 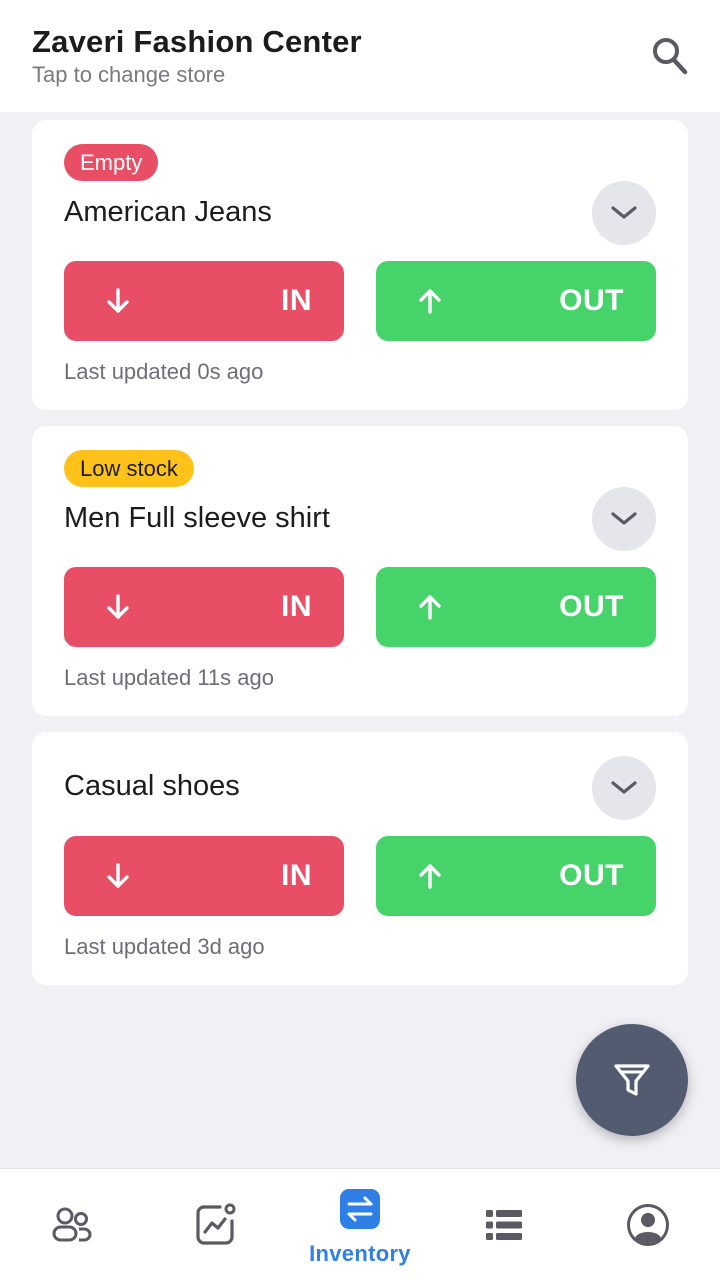 What do you see at coordinates (128, 75) in the screenshot?
I see `store-change-hint: Tap to change store` at bounding box center [128, 75].